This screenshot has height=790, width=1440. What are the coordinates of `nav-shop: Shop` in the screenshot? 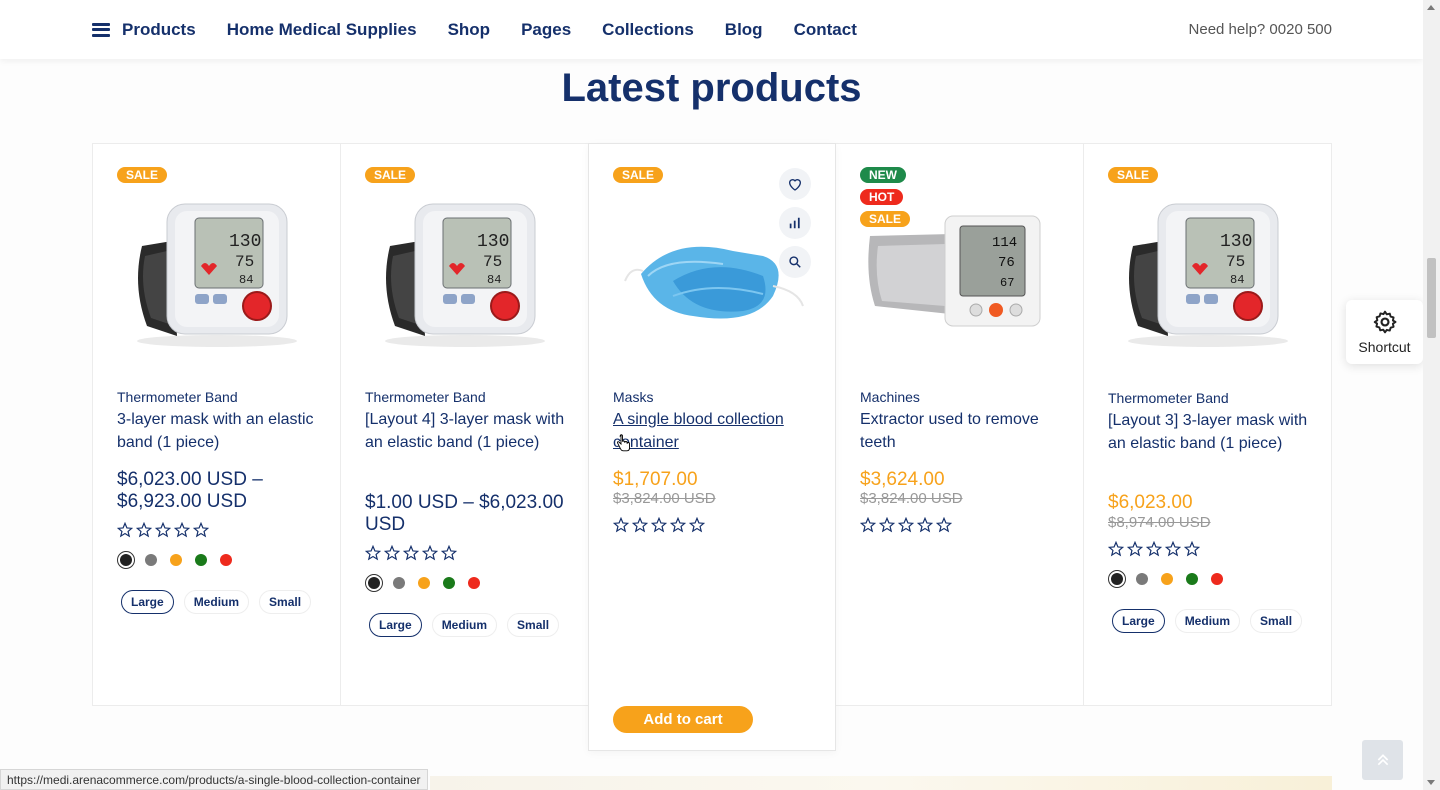 It's located at (469, 30).